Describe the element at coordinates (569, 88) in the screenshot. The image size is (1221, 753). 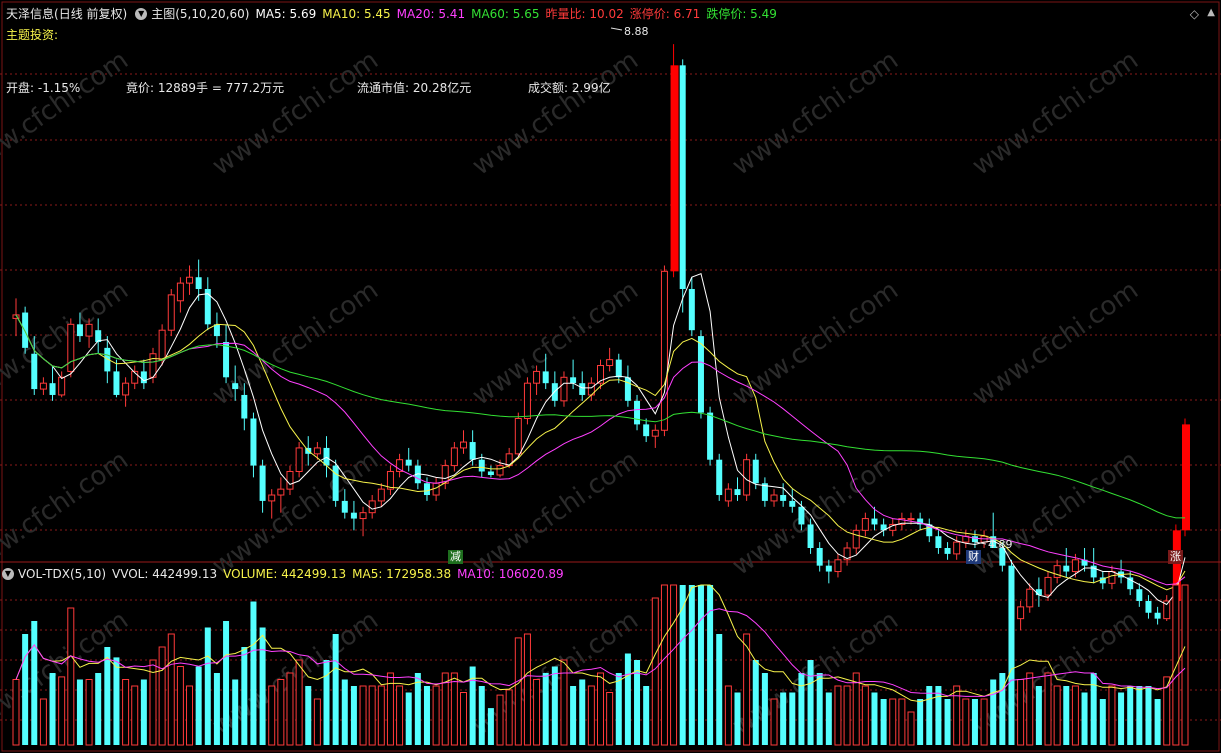
I see `turnover-info: 成交额: 2.99亿` at that location.